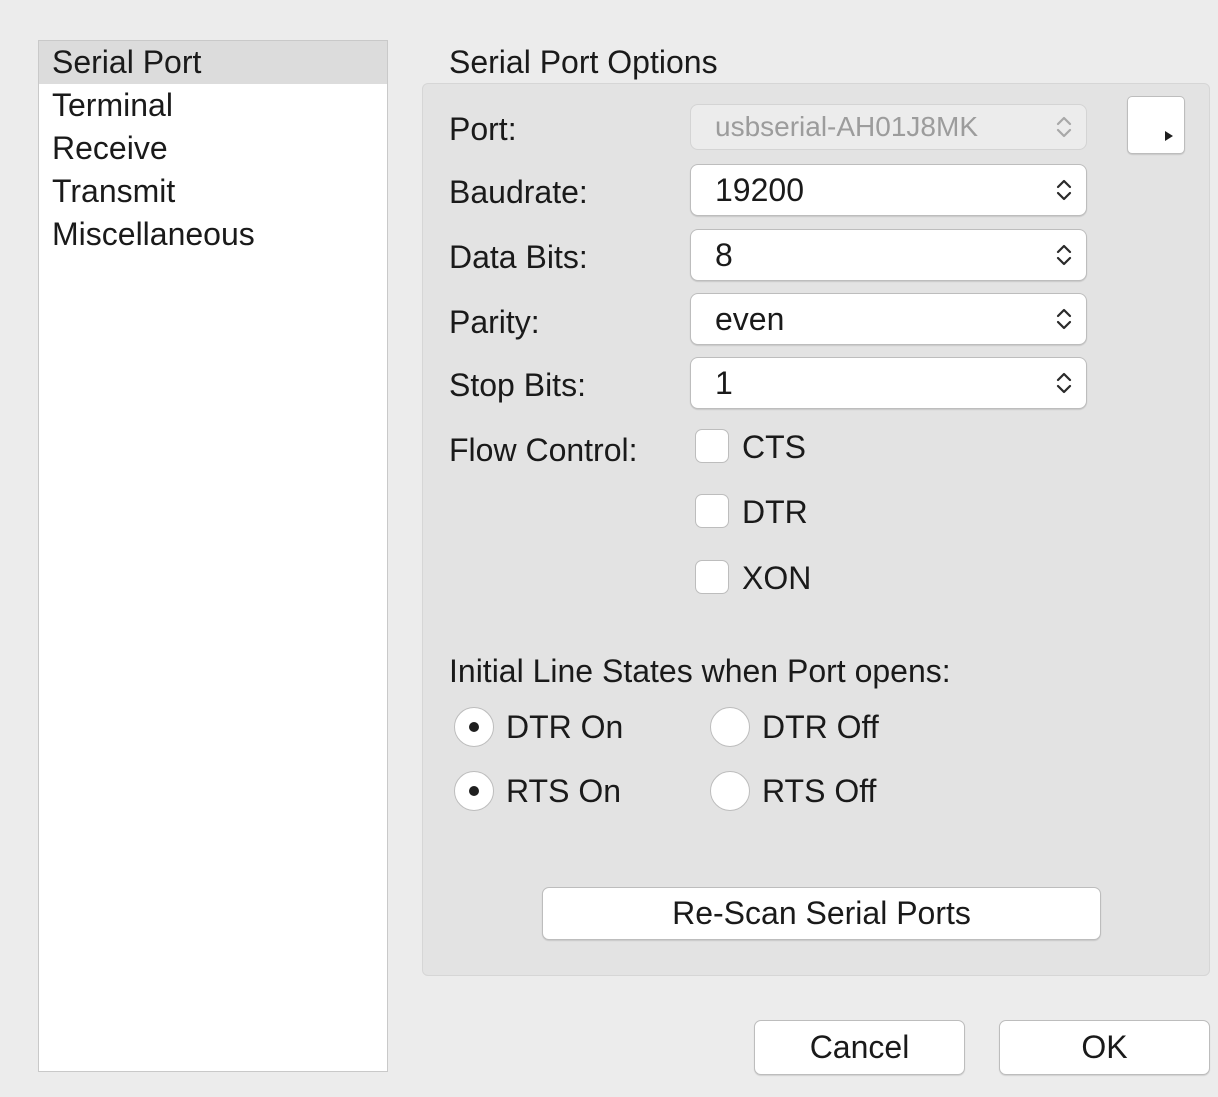 This screenshot has width=1218, height=1097. I want to click on xon-checkbox, so click(712, 577).